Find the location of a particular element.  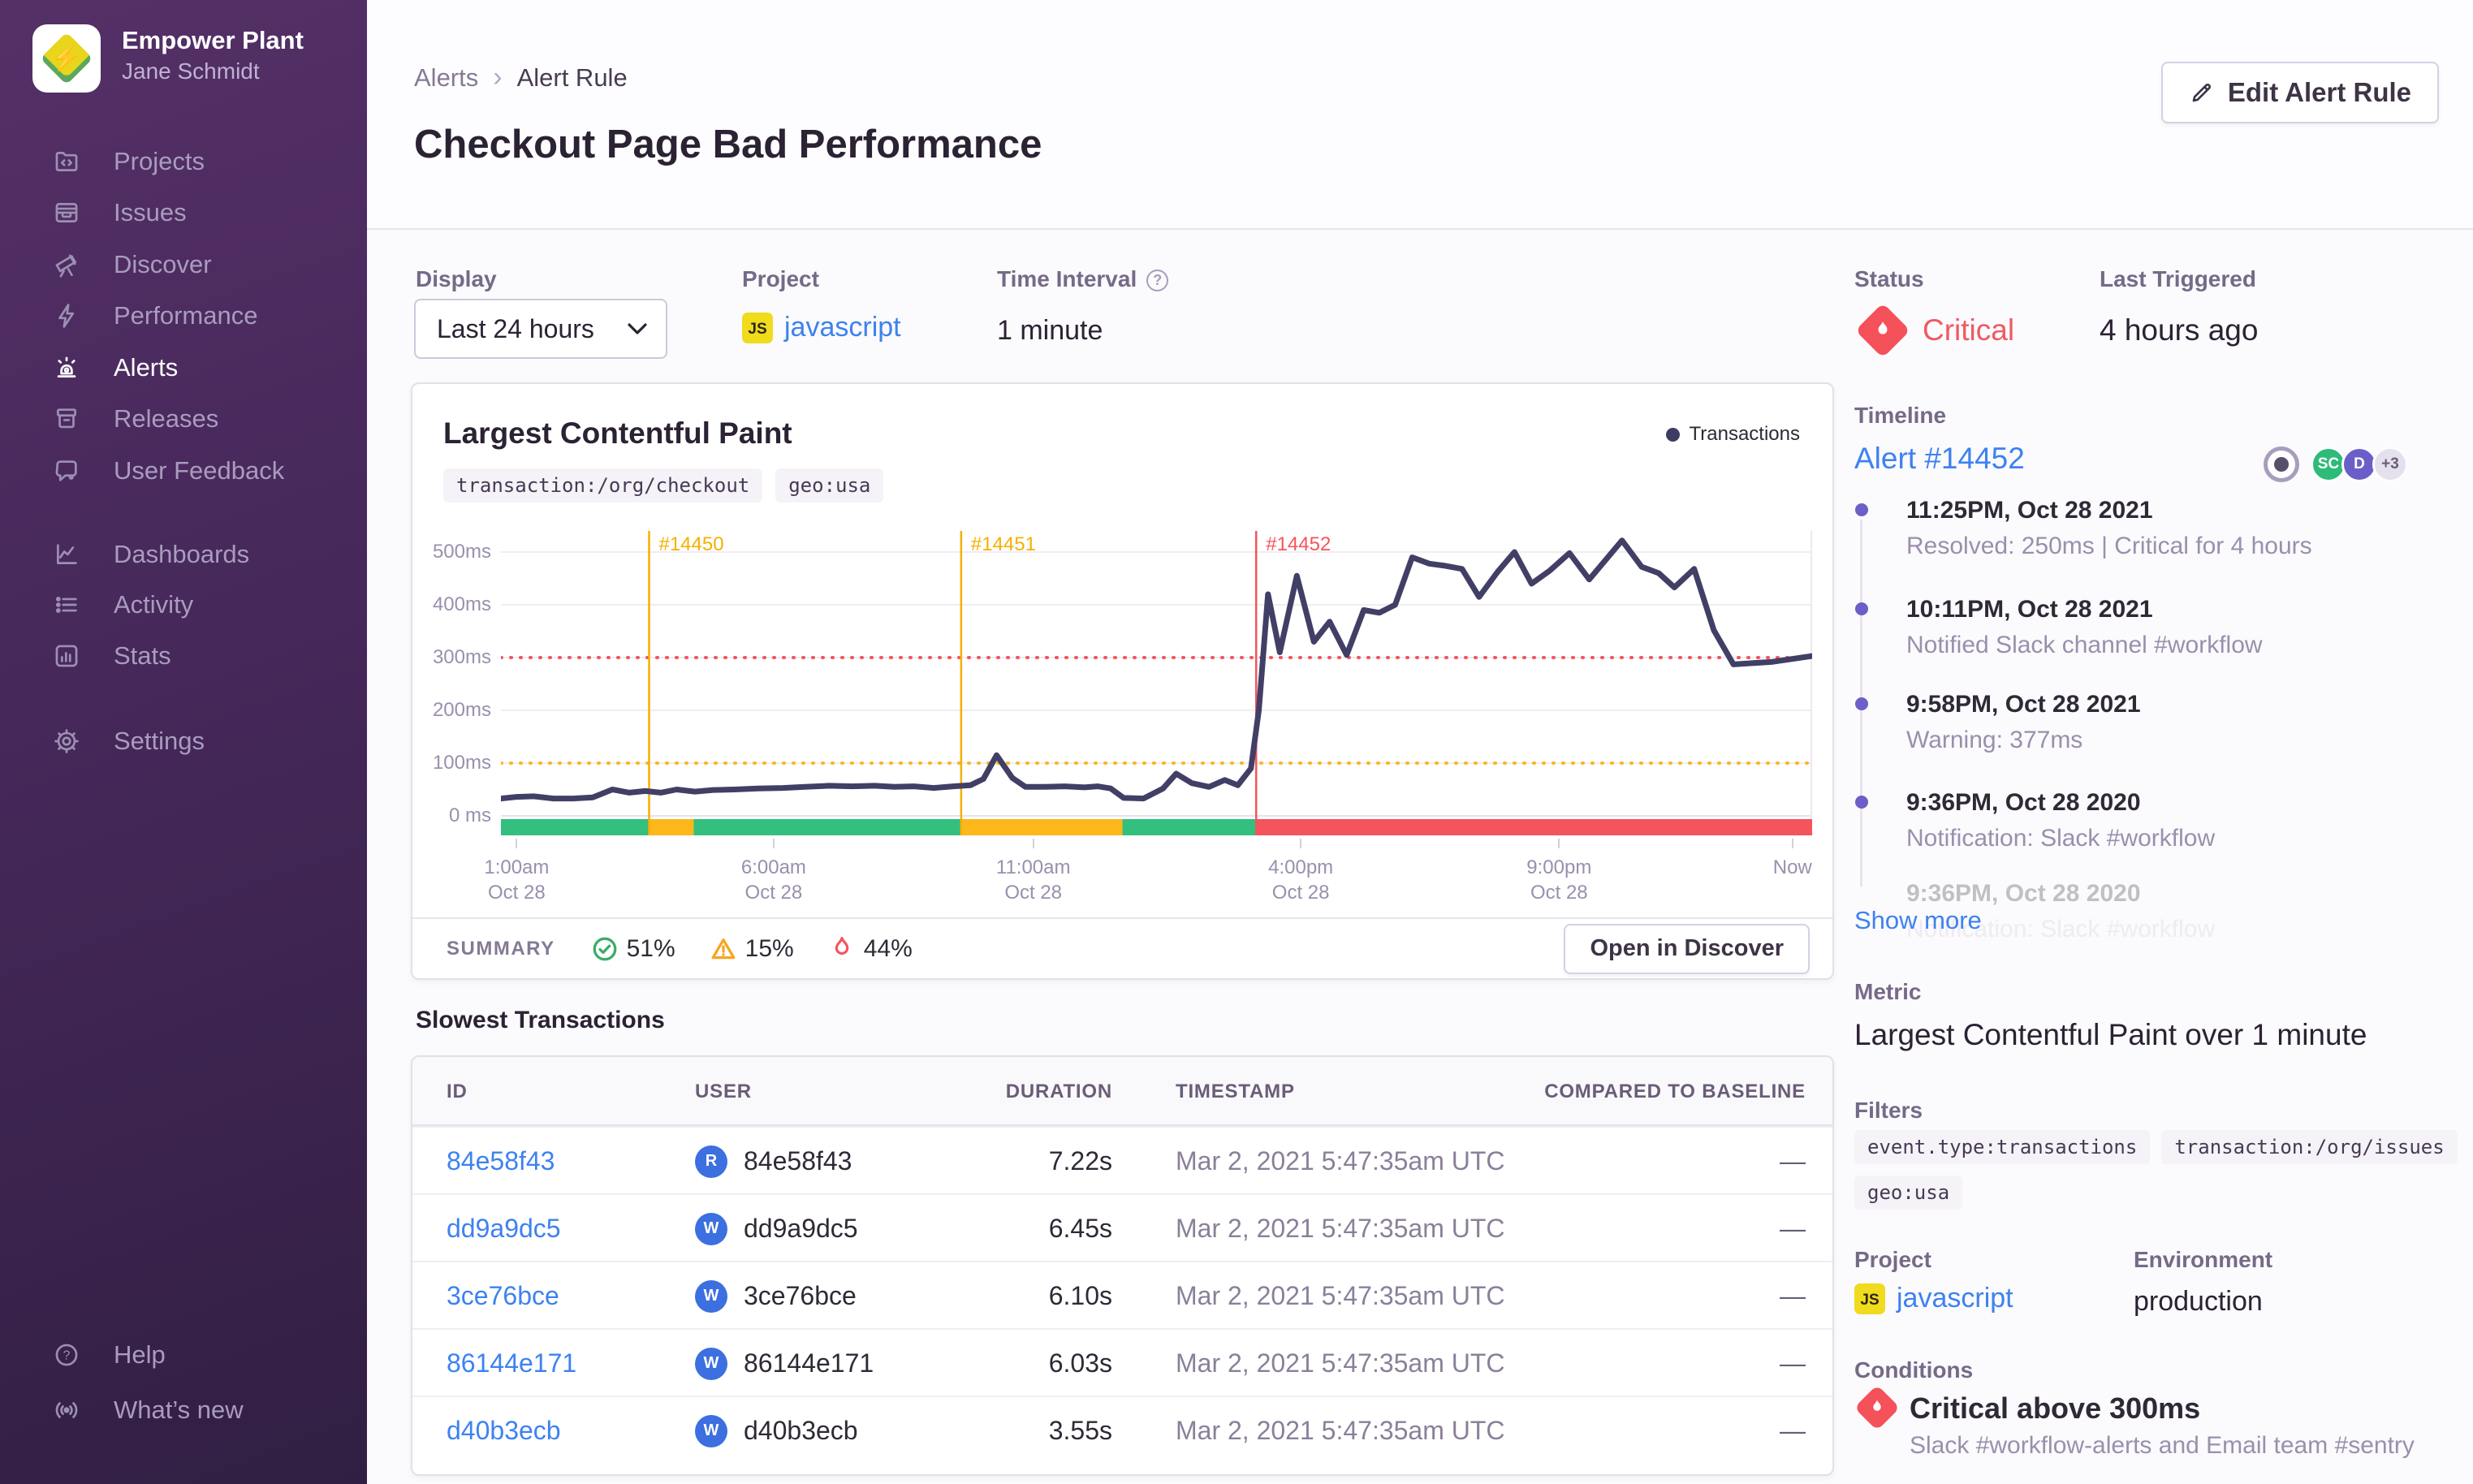

activity-bar-ok is located at coordinates (1190, 827).